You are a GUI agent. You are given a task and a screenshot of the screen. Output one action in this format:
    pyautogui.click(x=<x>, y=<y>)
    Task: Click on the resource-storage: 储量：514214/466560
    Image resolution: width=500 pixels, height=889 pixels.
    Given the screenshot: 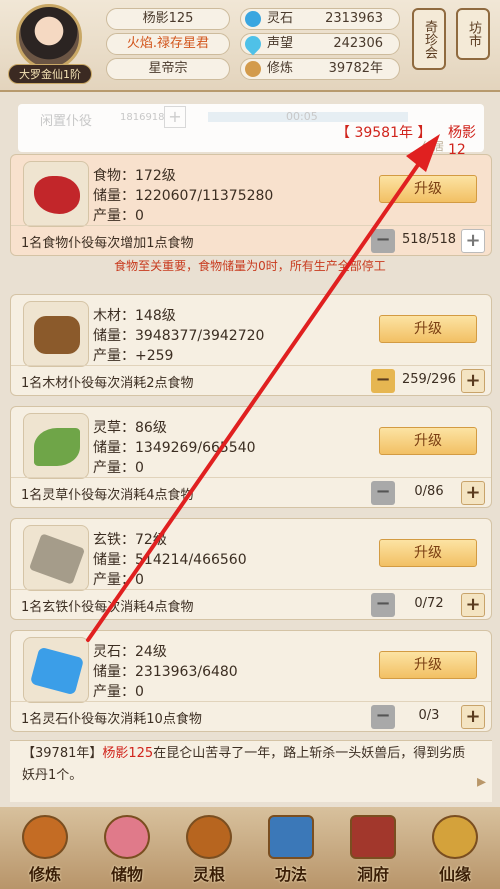 What is the action you would take?
    pyautogui.click(x=170, y=560)
    